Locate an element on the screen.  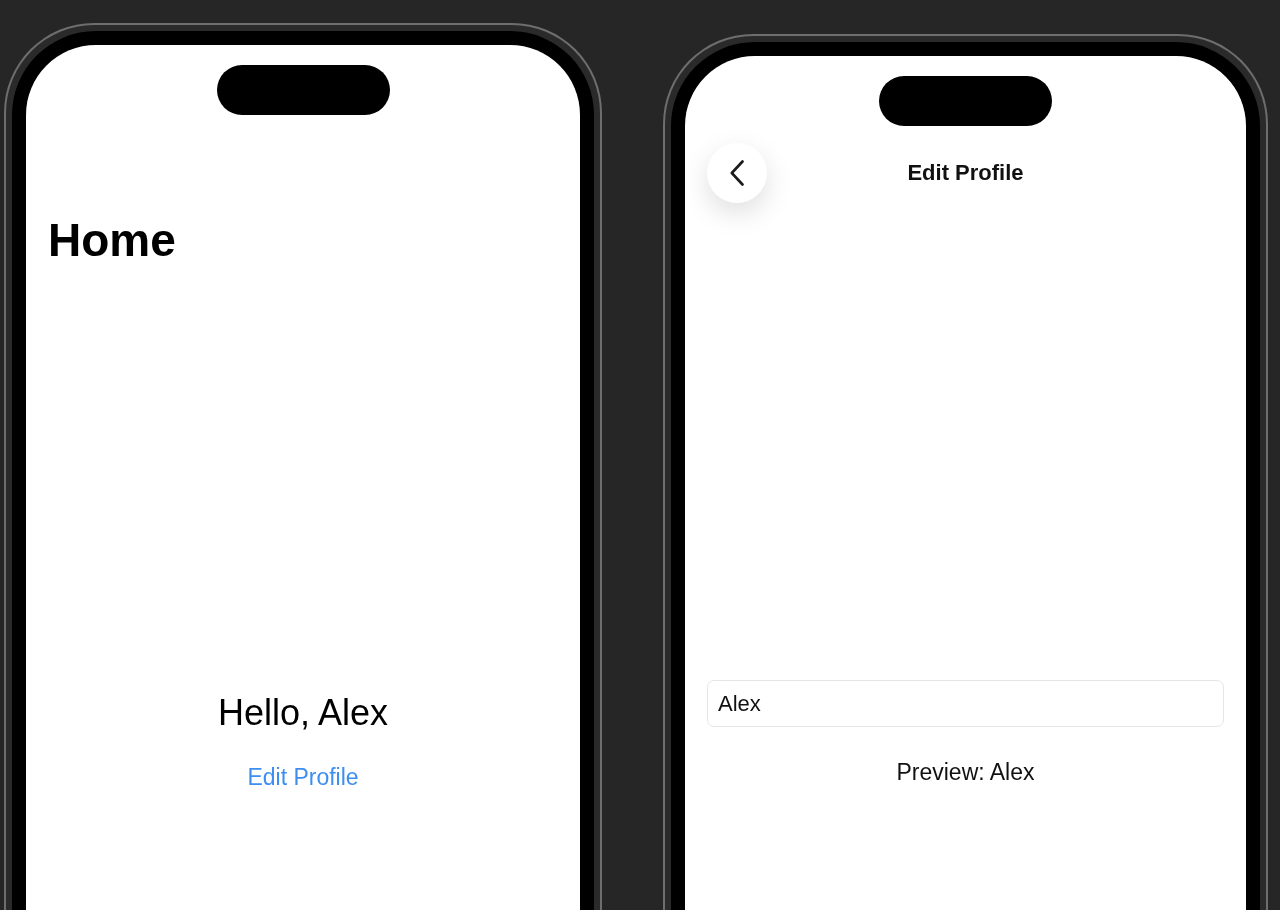
greeting-text: Hello, Alex is located at coordinates (303, 713).